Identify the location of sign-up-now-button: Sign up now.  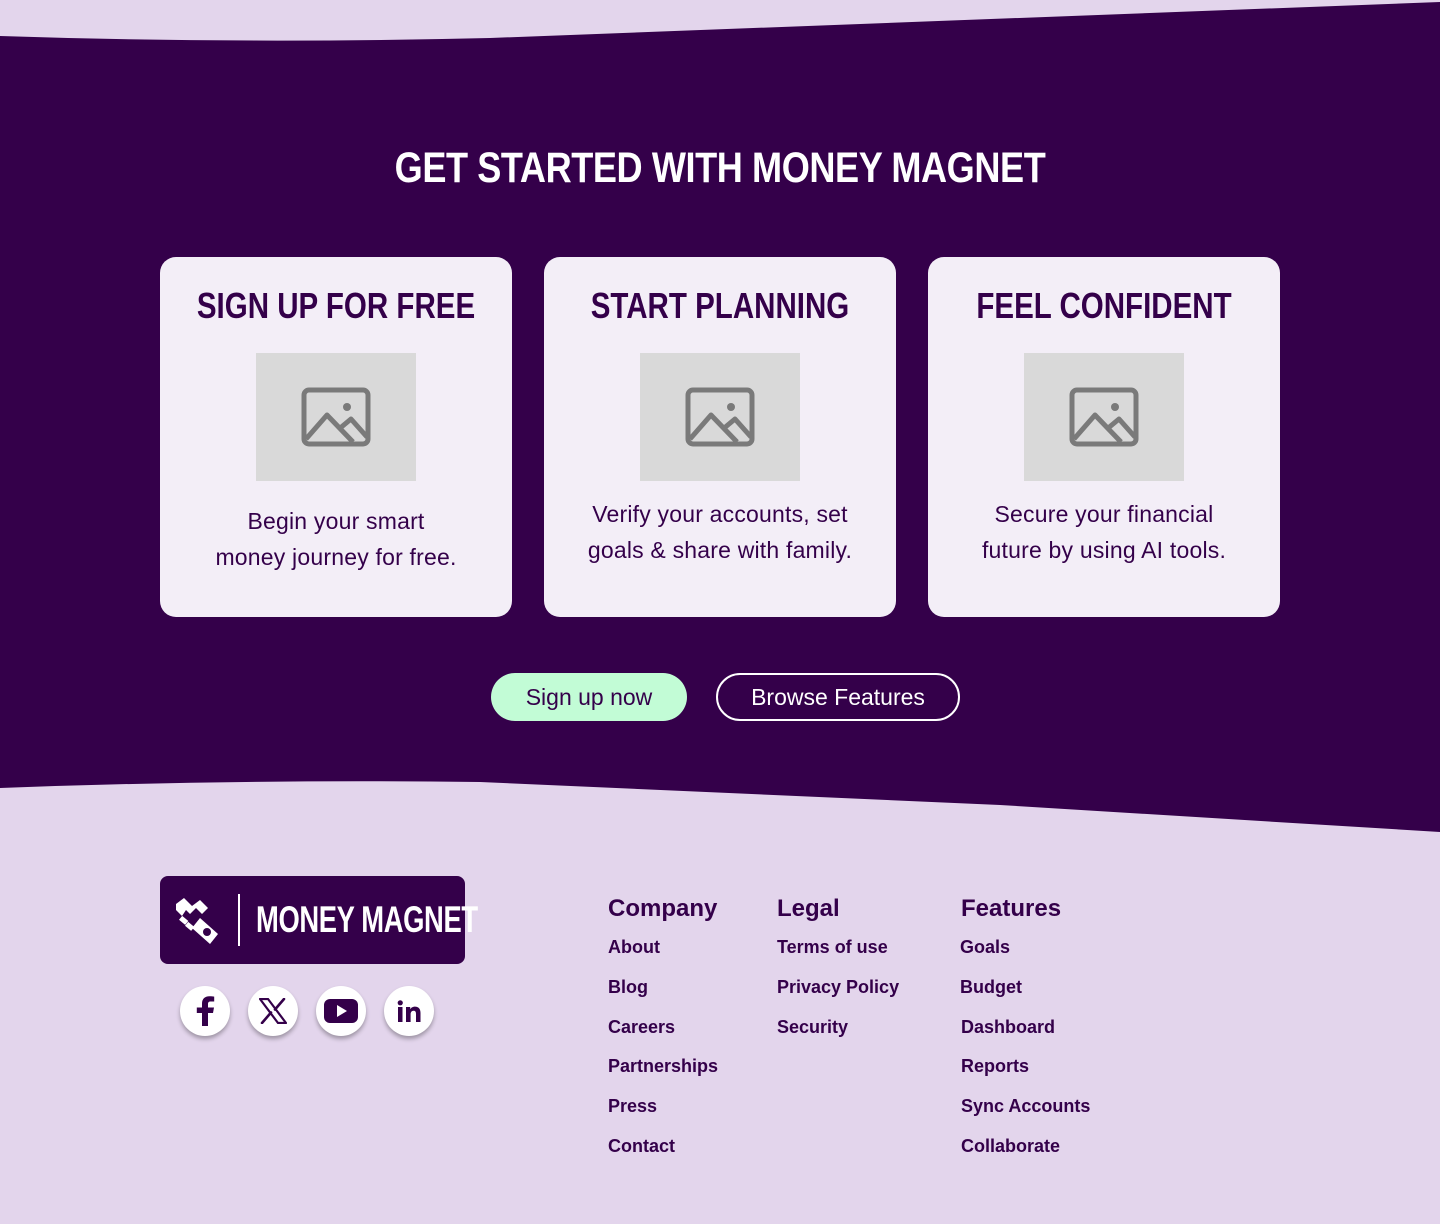
(589, 697).